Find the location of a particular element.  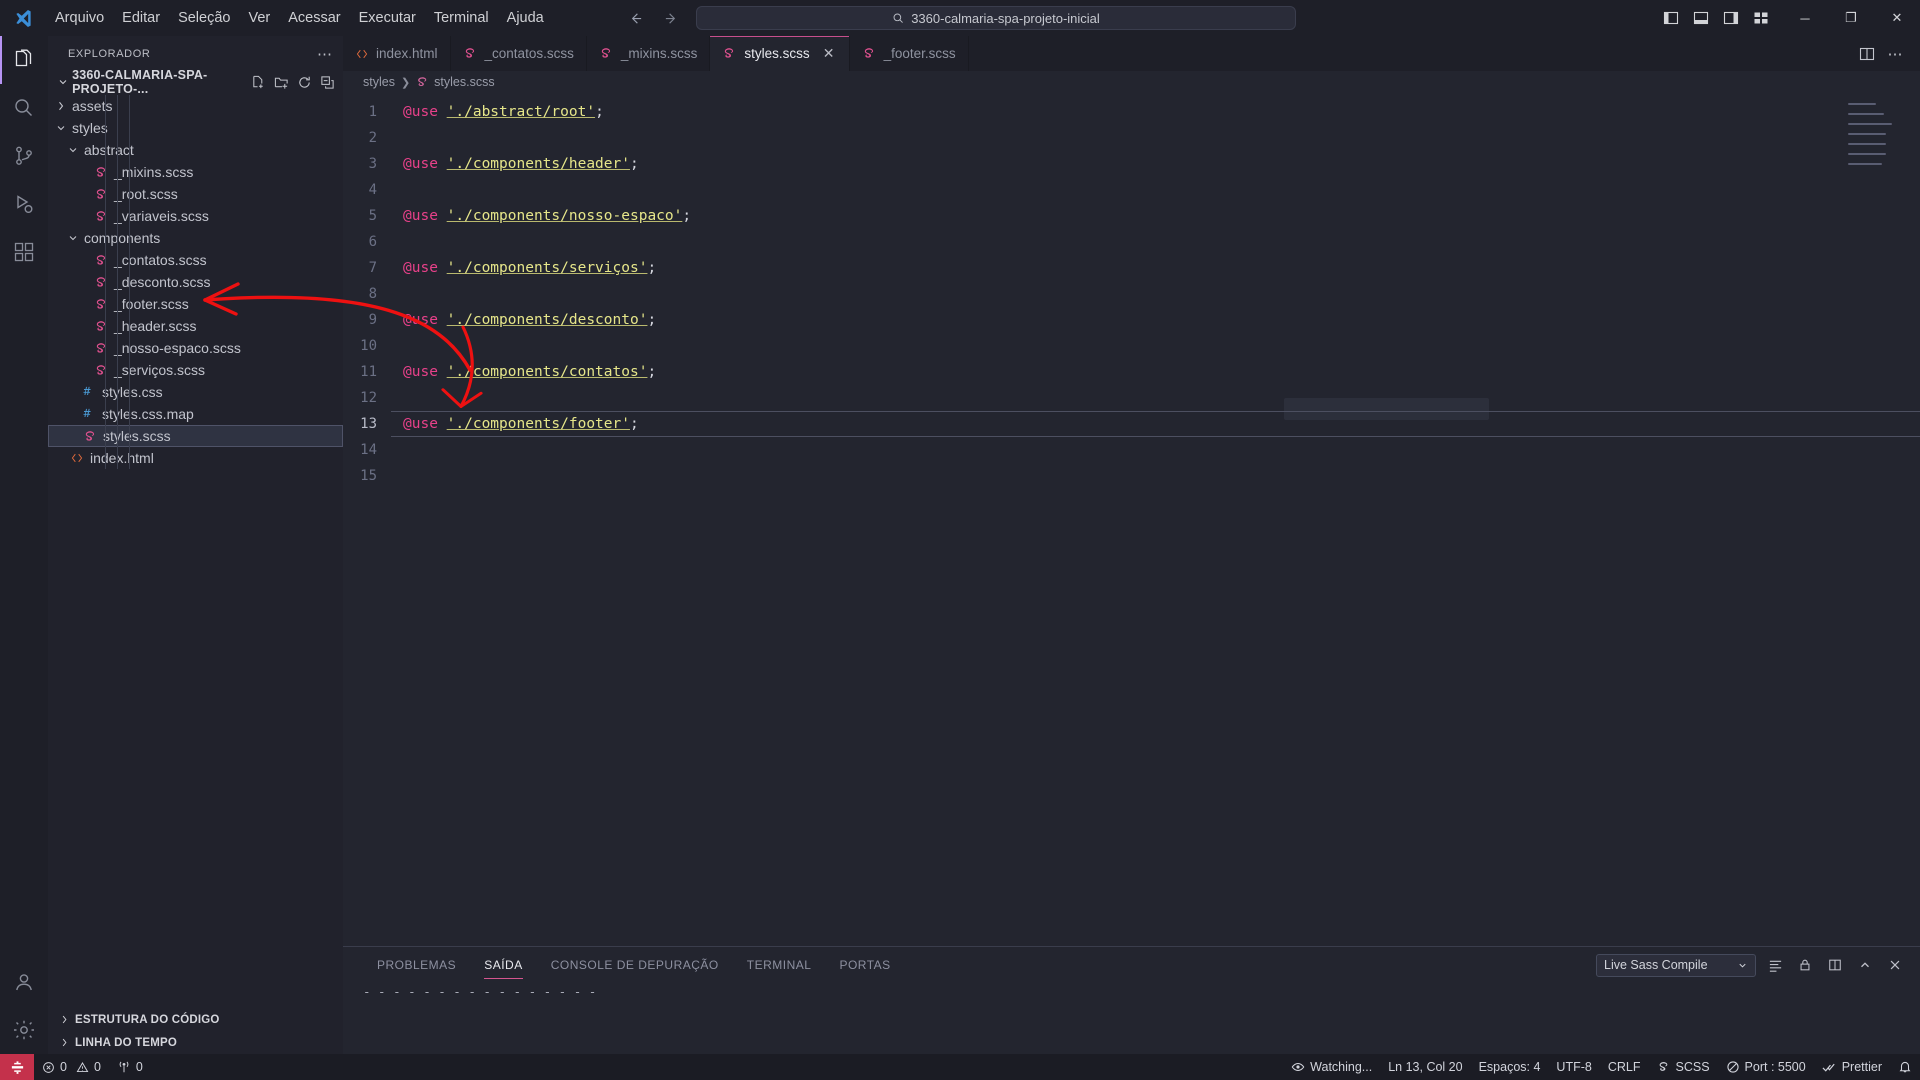

maximize-panel-icon is located at coordinates (1865, 965).